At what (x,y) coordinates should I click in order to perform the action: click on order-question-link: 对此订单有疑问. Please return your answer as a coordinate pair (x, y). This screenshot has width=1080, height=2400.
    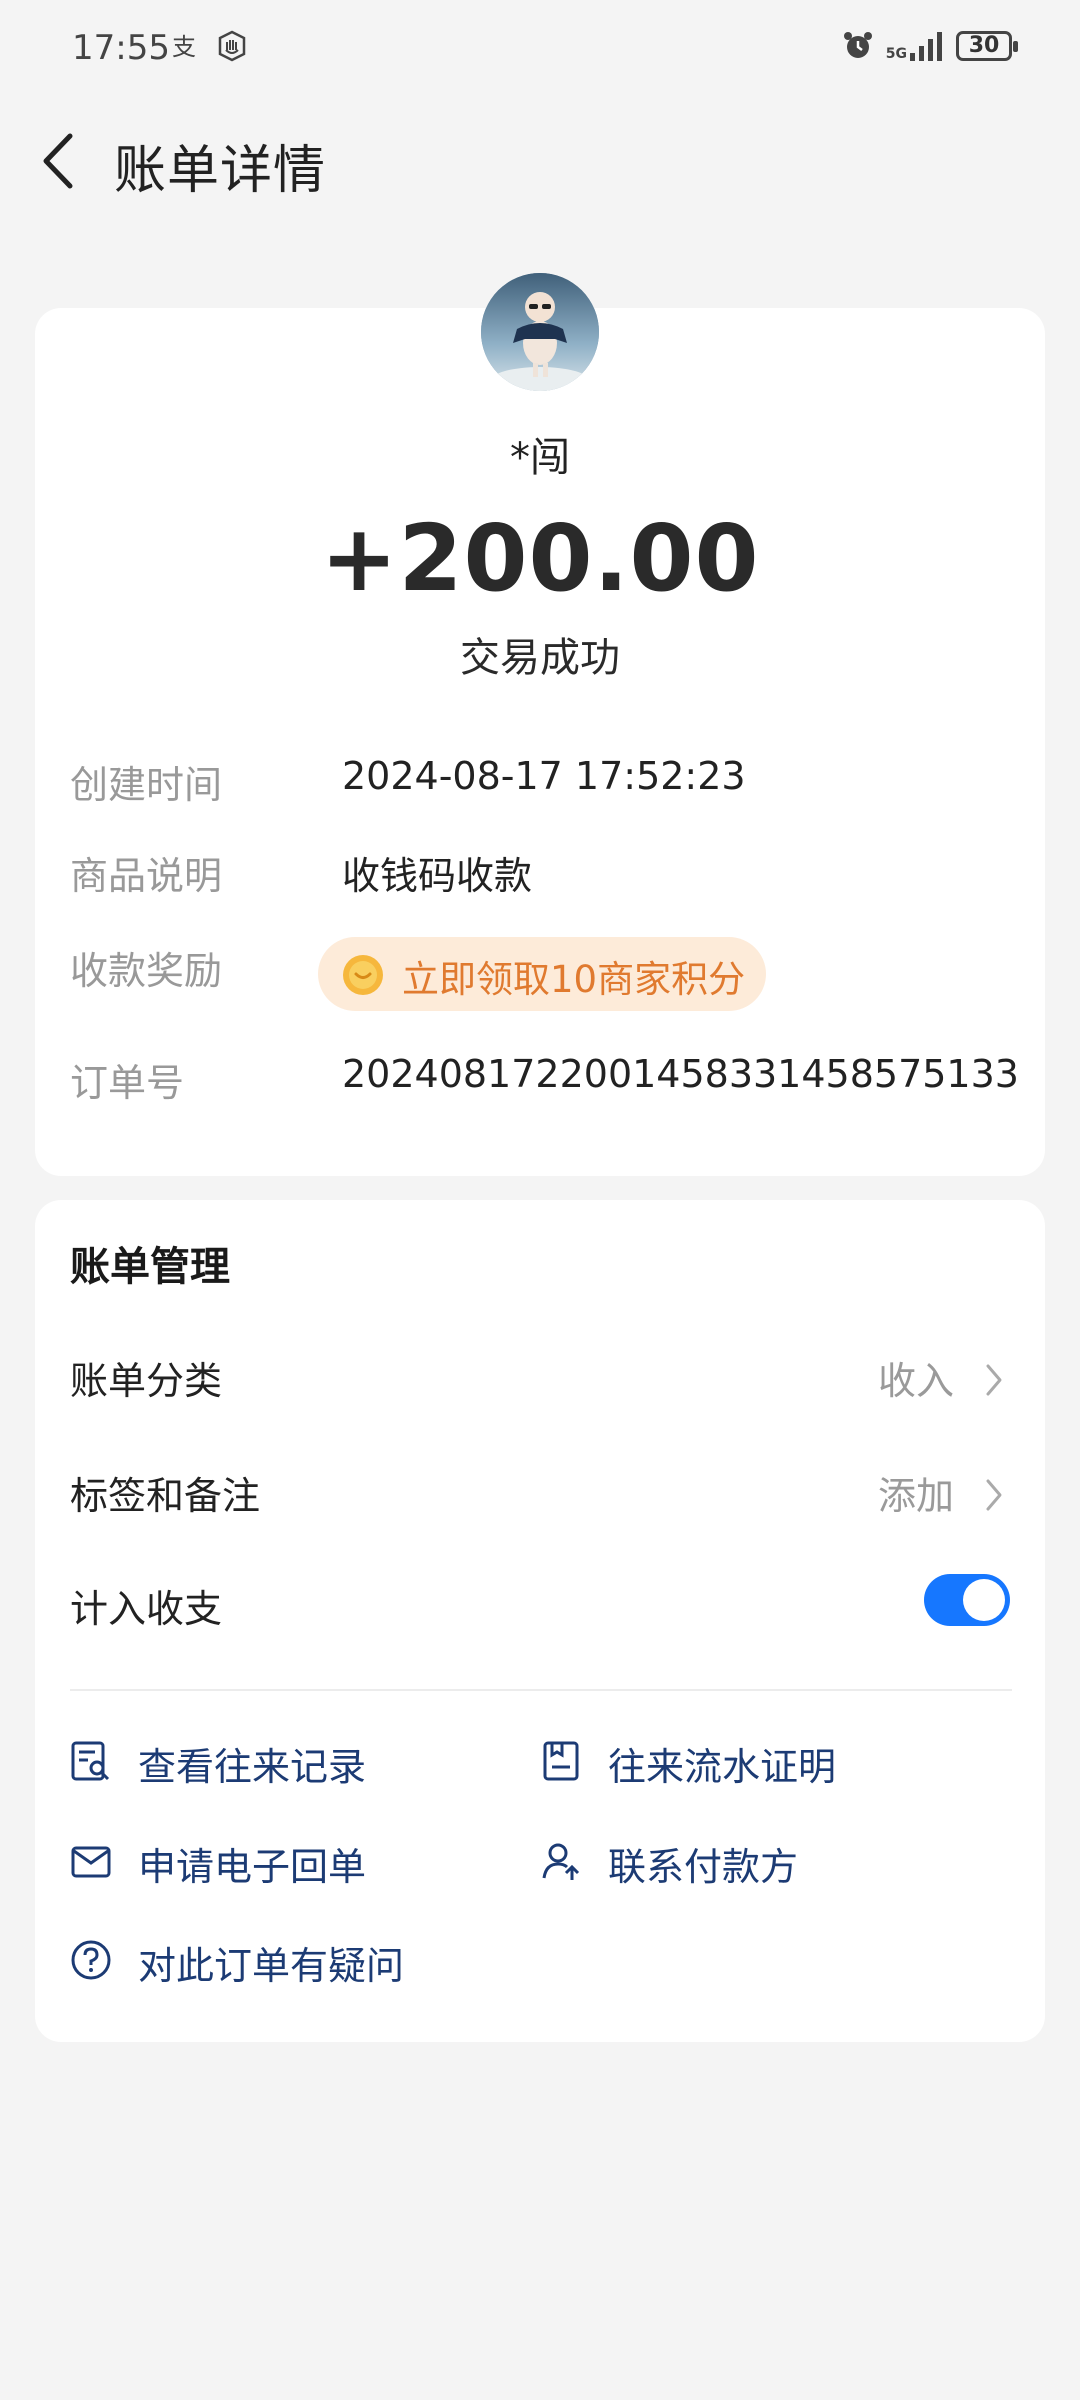
    Looking at the image, I should click on (280, 1963).